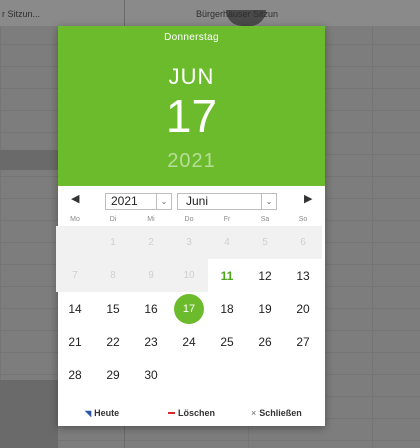 This screenshot has width=420, height=448. Describe the element at coordinates (303, 308) in the screenshot. I see `day-cell: 20` at that location.